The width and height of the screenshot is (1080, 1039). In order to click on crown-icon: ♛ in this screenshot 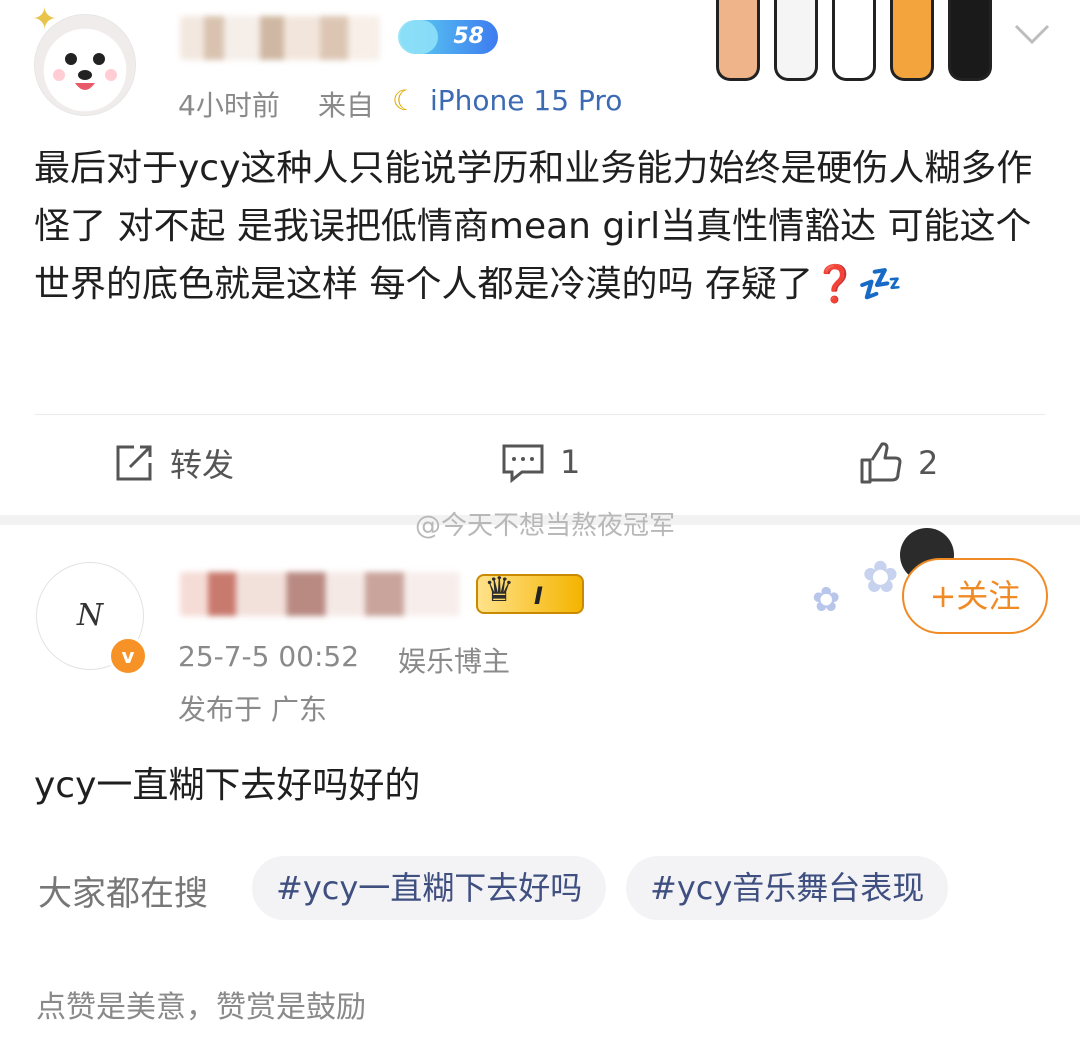, I will do `click(499, 590)`.